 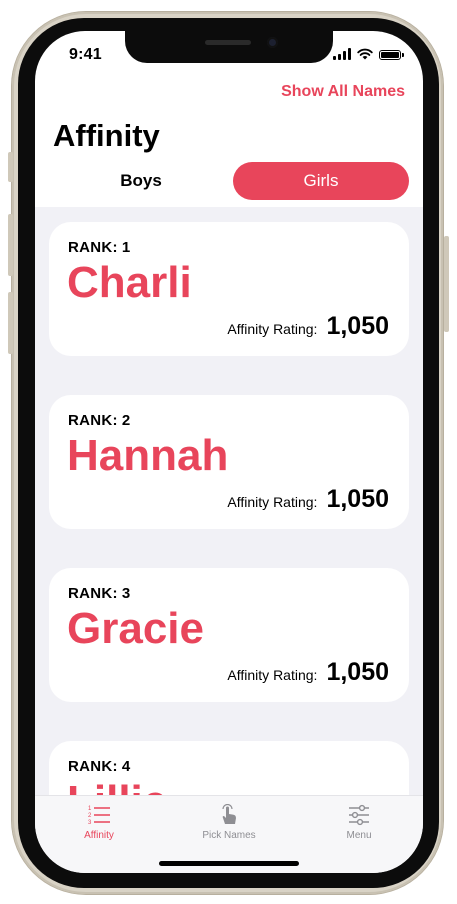 I want to click on rank-number: 4, so click(x=126, y=766).